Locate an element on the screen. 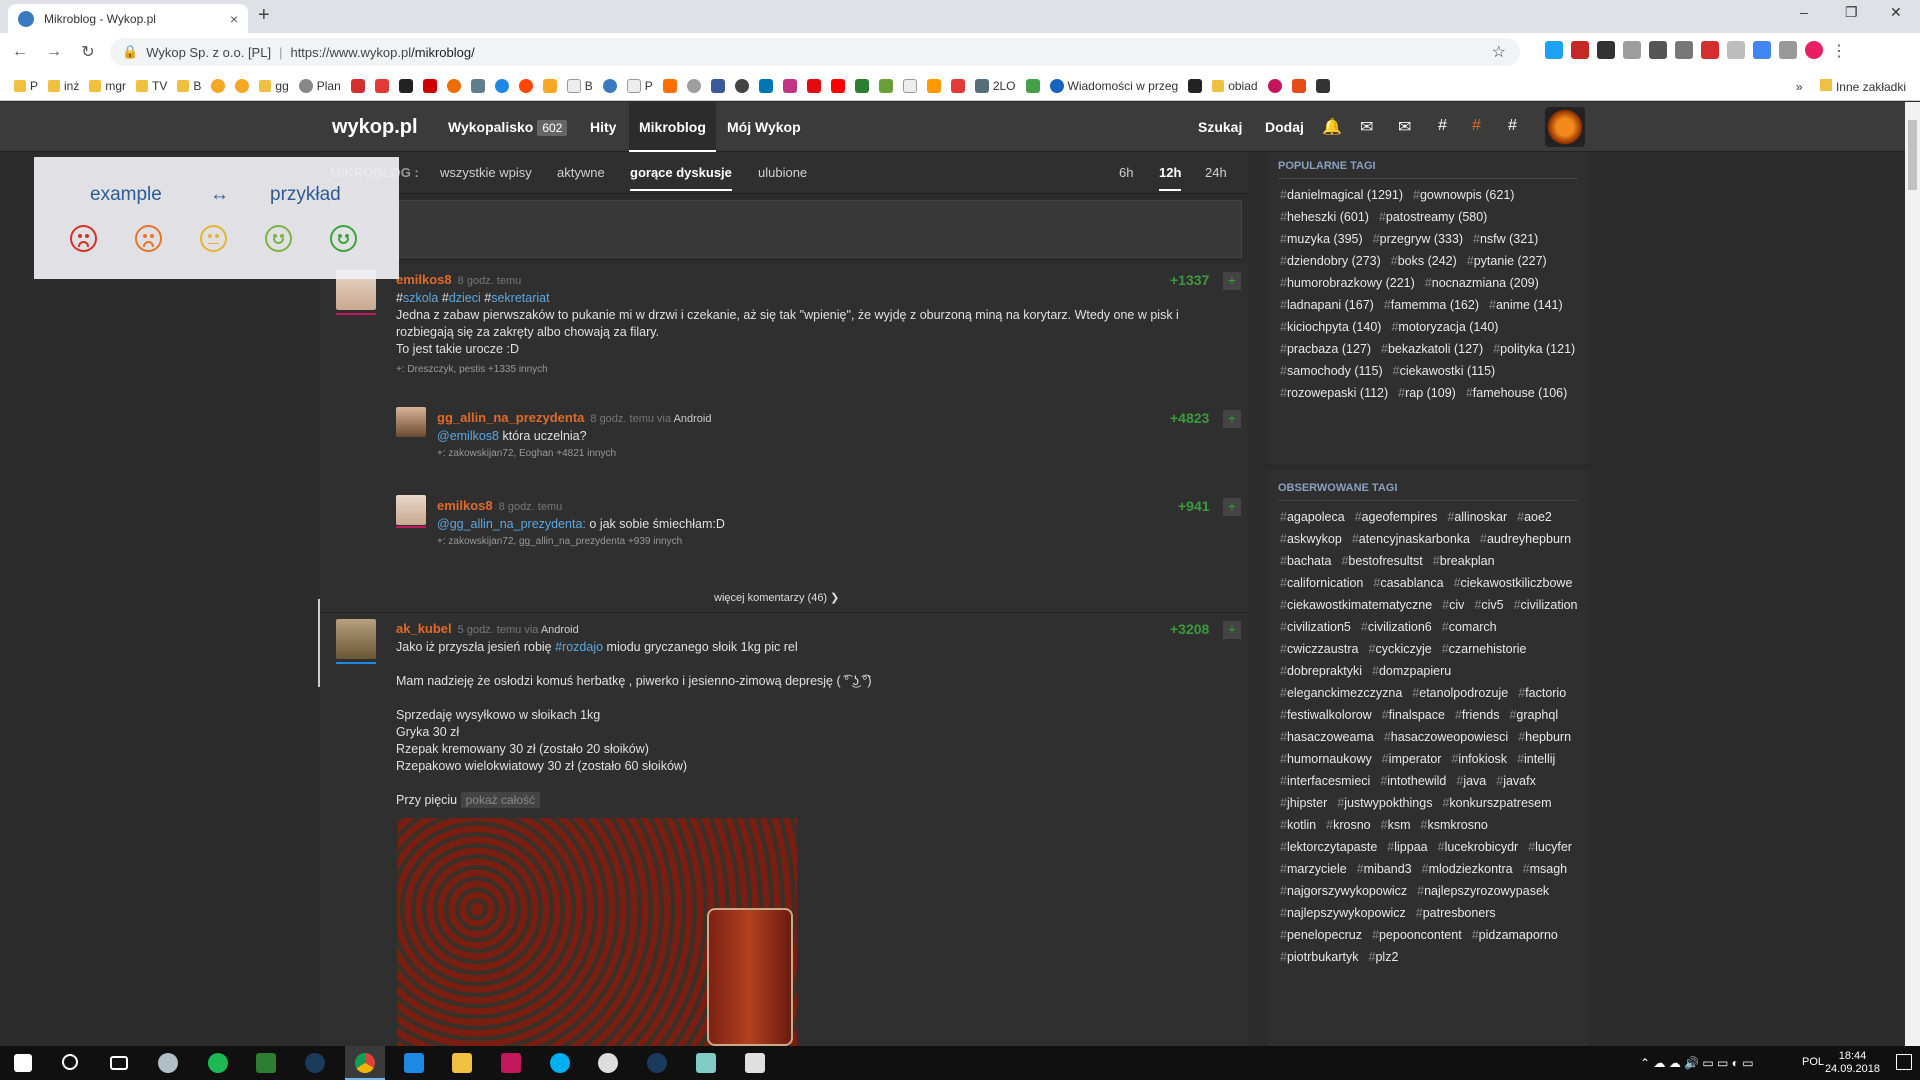 This screenshot has width=1920, height=1080. tag-link: kiciochpyta (140) is located at coordinates (1331, 327).